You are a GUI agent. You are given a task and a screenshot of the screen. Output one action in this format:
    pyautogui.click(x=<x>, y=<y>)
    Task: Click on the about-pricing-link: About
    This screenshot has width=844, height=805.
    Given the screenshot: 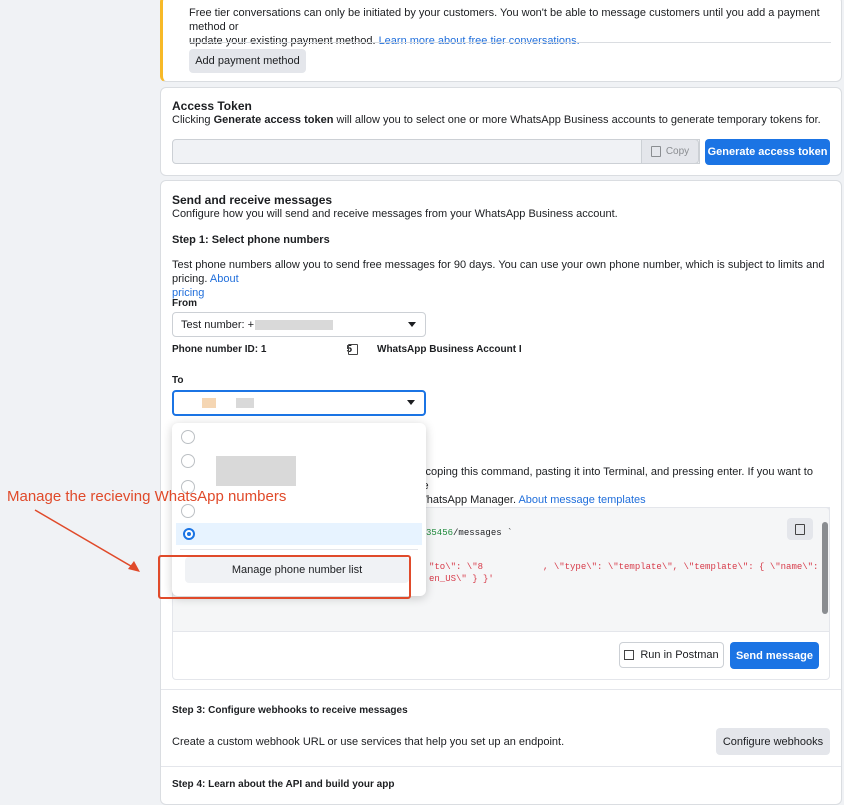 What is the action you would take?
    pyautogui.click(x=224, y=279)
    